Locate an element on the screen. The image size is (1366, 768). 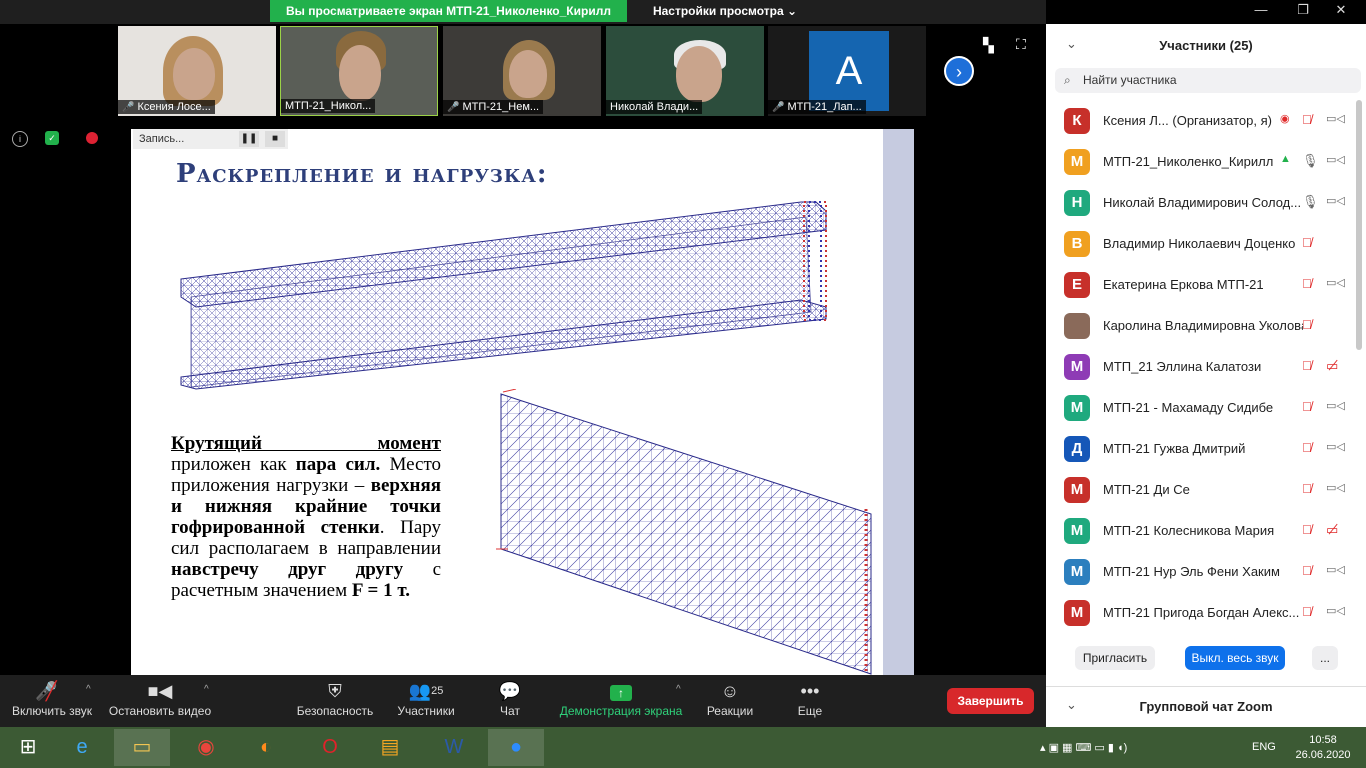
search-placeholder: Найти участника is located at coordinates (1130, 80).